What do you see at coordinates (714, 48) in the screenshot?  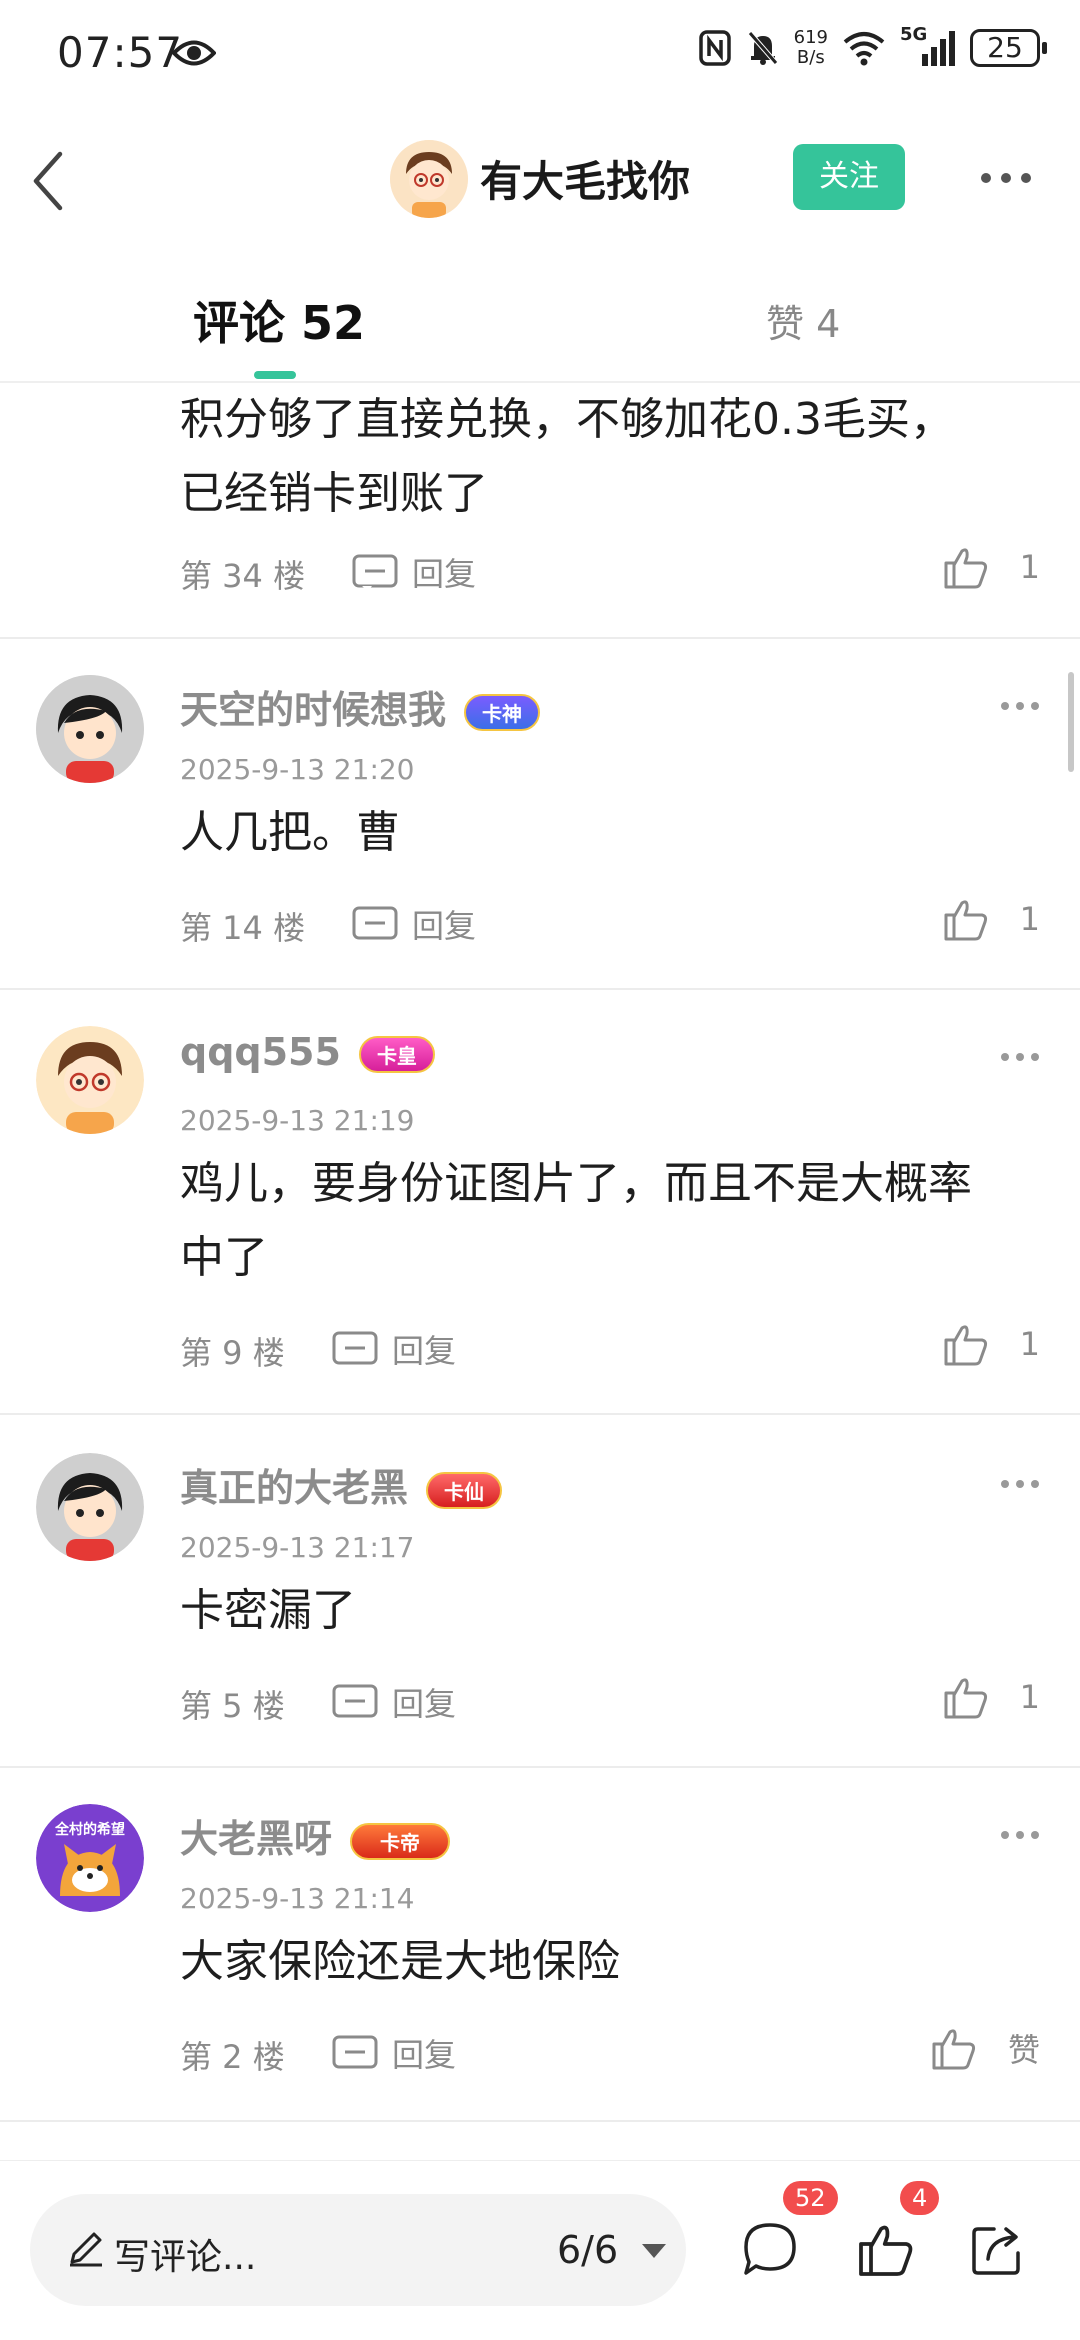 I see `nfc-icon` at bounding box center [714, 48].